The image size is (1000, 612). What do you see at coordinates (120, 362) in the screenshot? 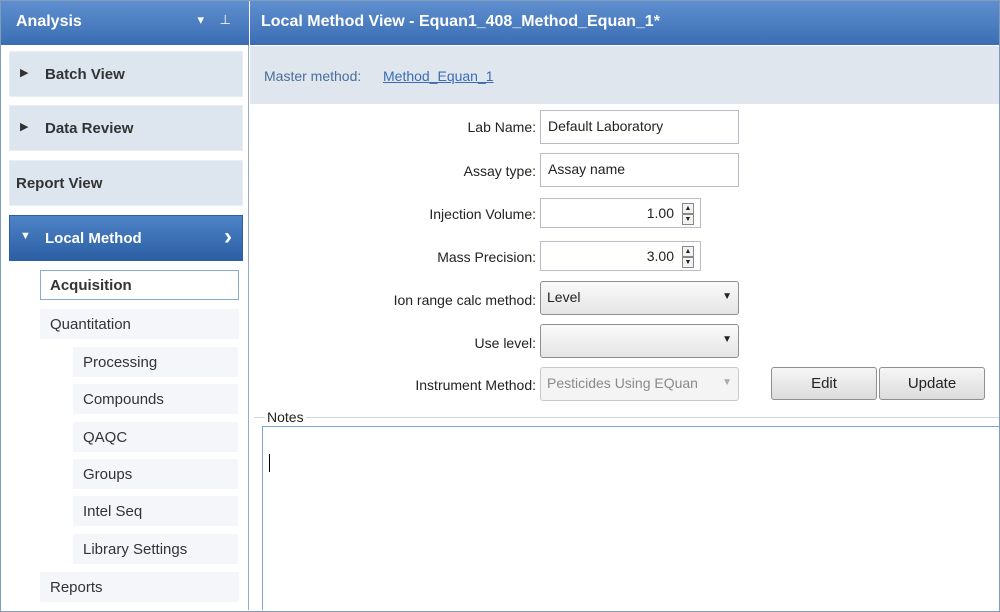
I see `nav-item-label: Processing` at bounding box center [120, 362].